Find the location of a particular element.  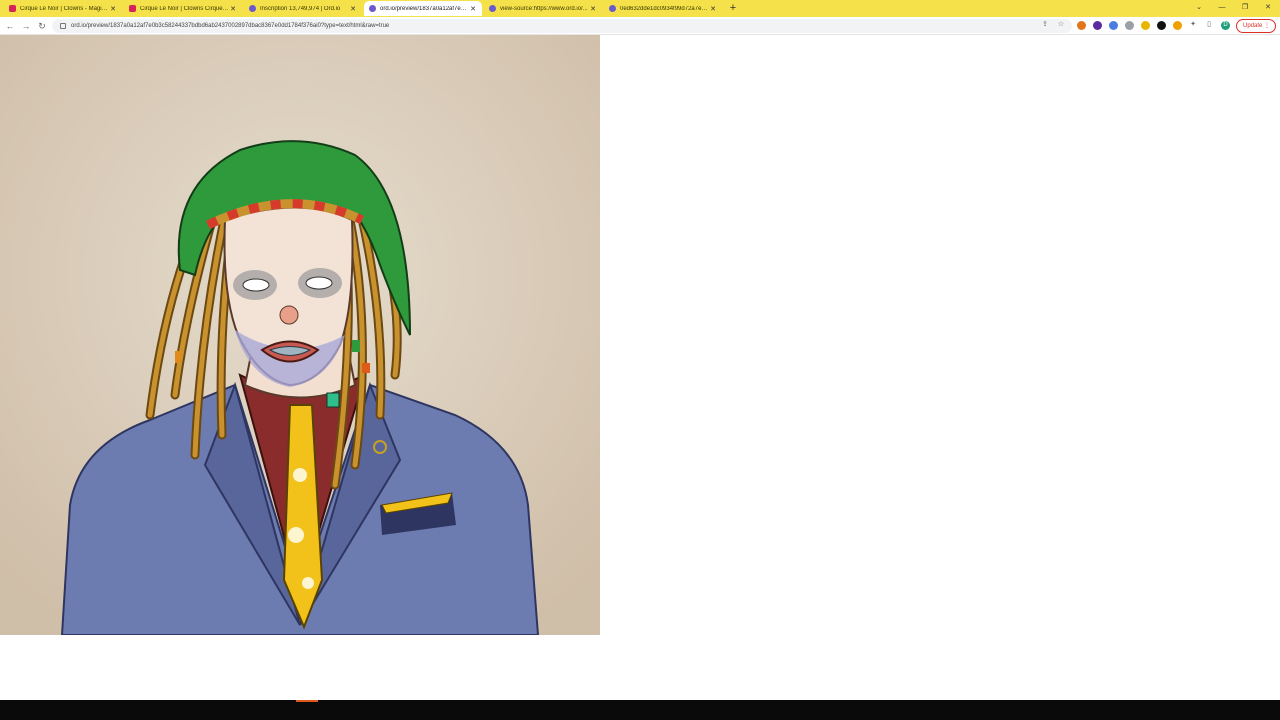

update-button: Update ⋮ is located at coordinates (1256, 26).